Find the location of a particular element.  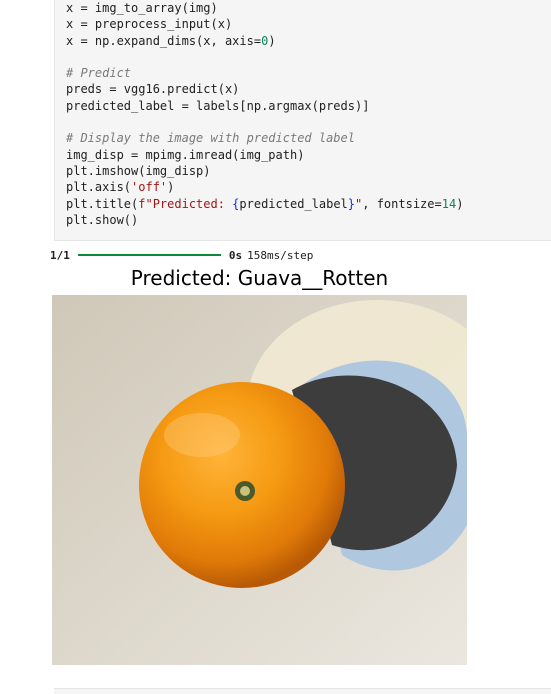

code-line: plt.imshow(img_disp) is located at coordinates (138, 170).